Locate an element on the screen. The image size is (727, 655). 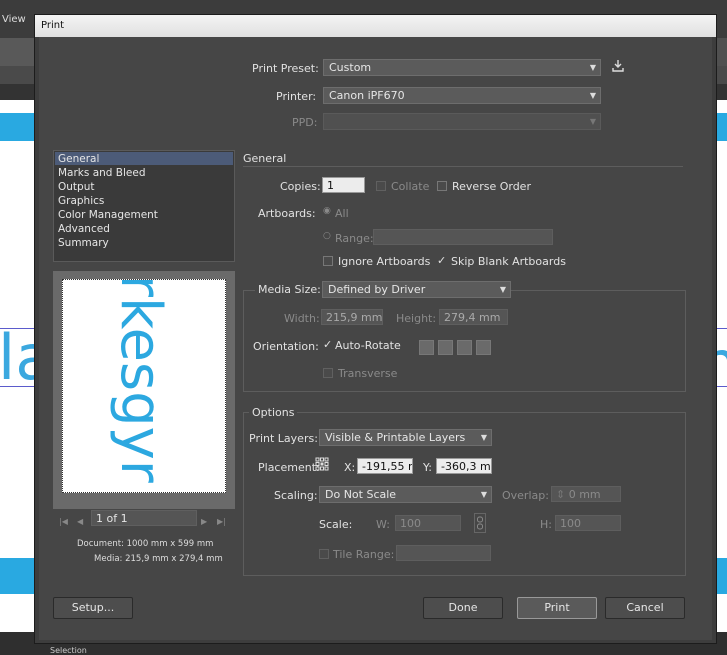
height-label: Height: is located at coordinates (416, 318).